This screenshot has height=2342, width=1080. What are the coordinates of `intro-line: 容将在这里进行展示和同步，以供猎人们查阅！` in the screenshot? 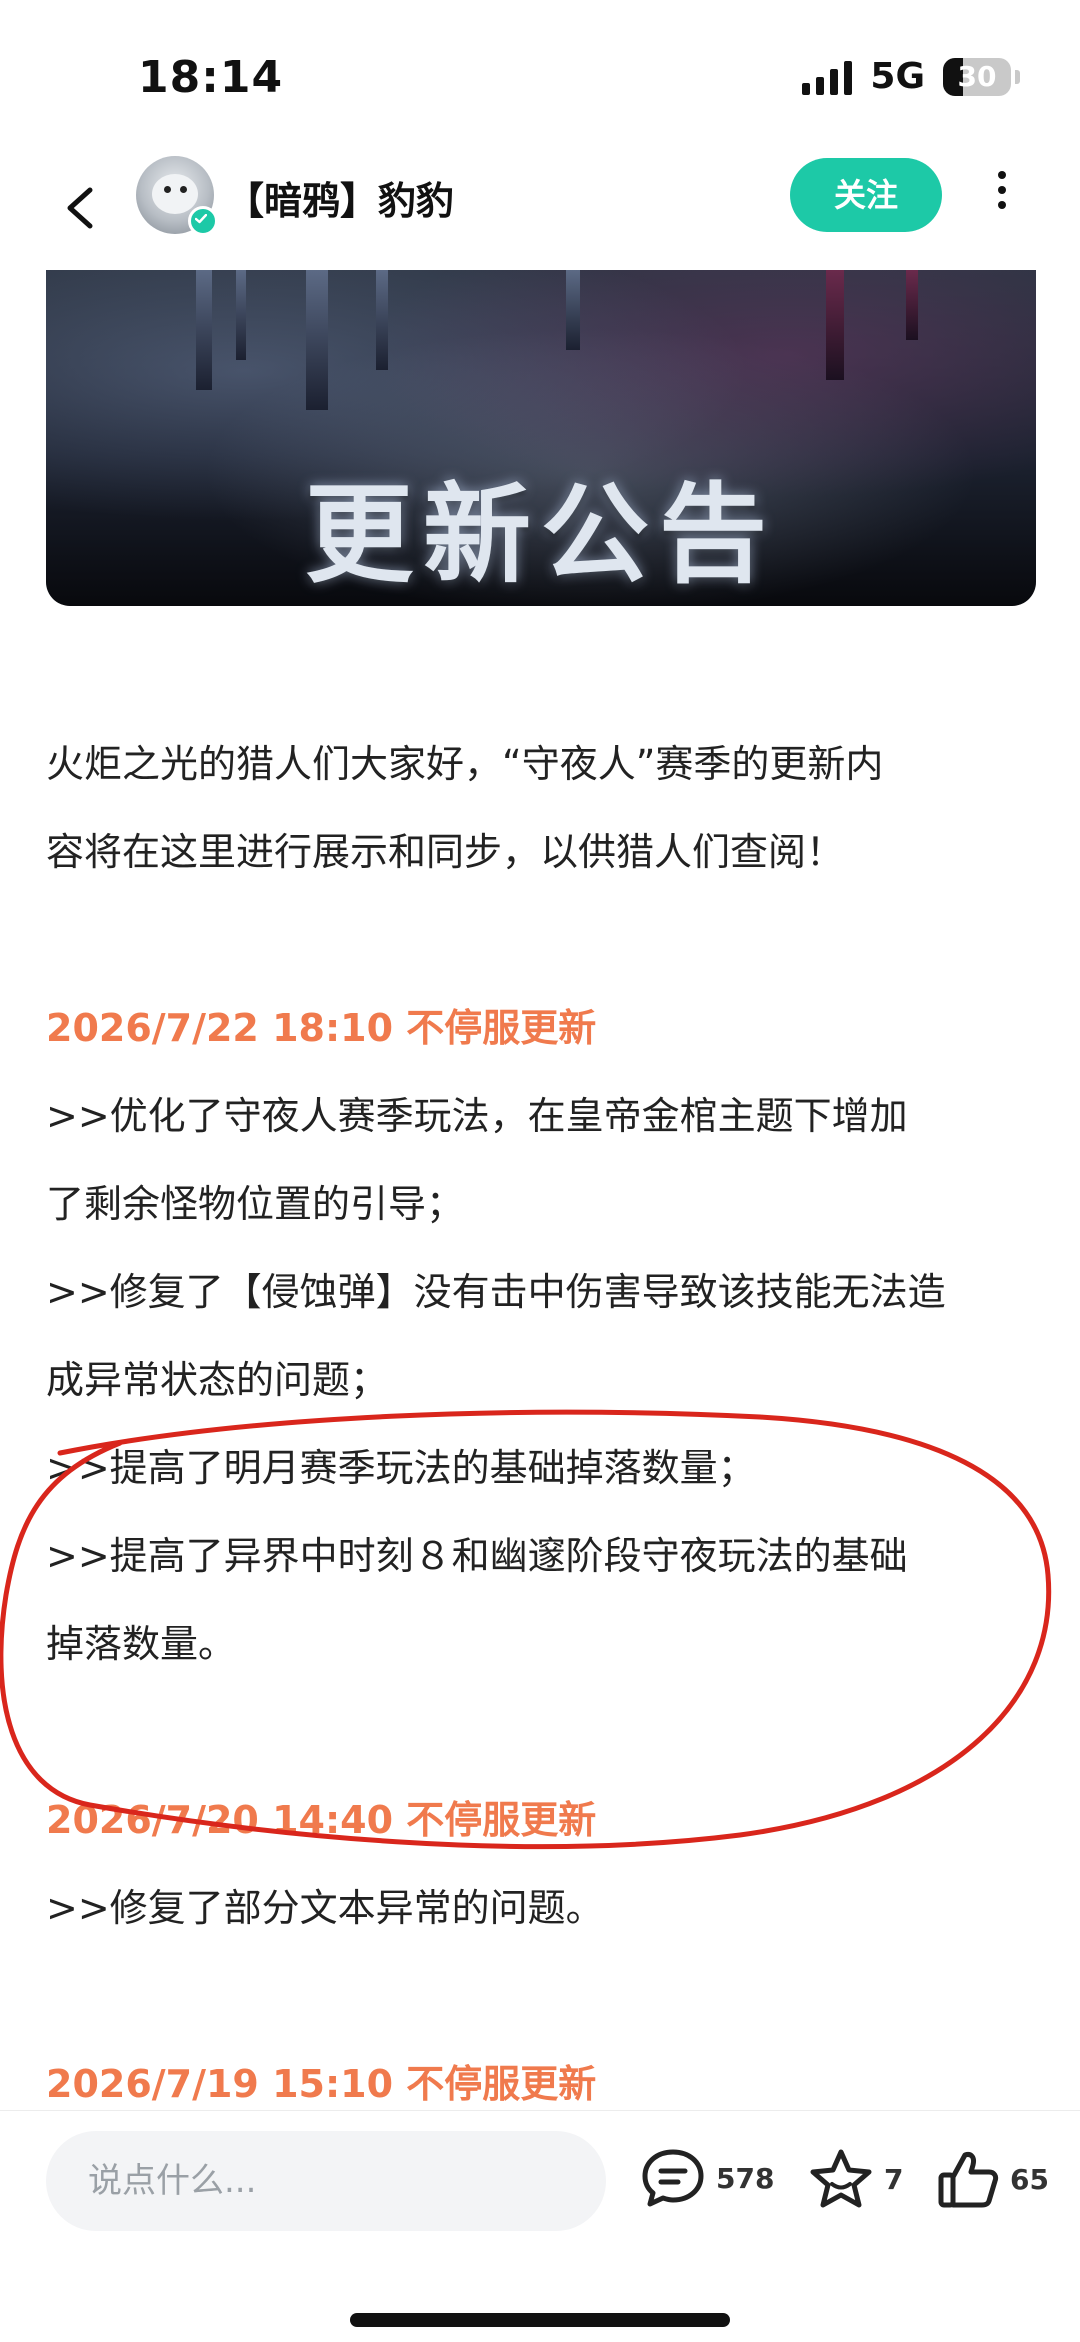 It's located at (445, 852).